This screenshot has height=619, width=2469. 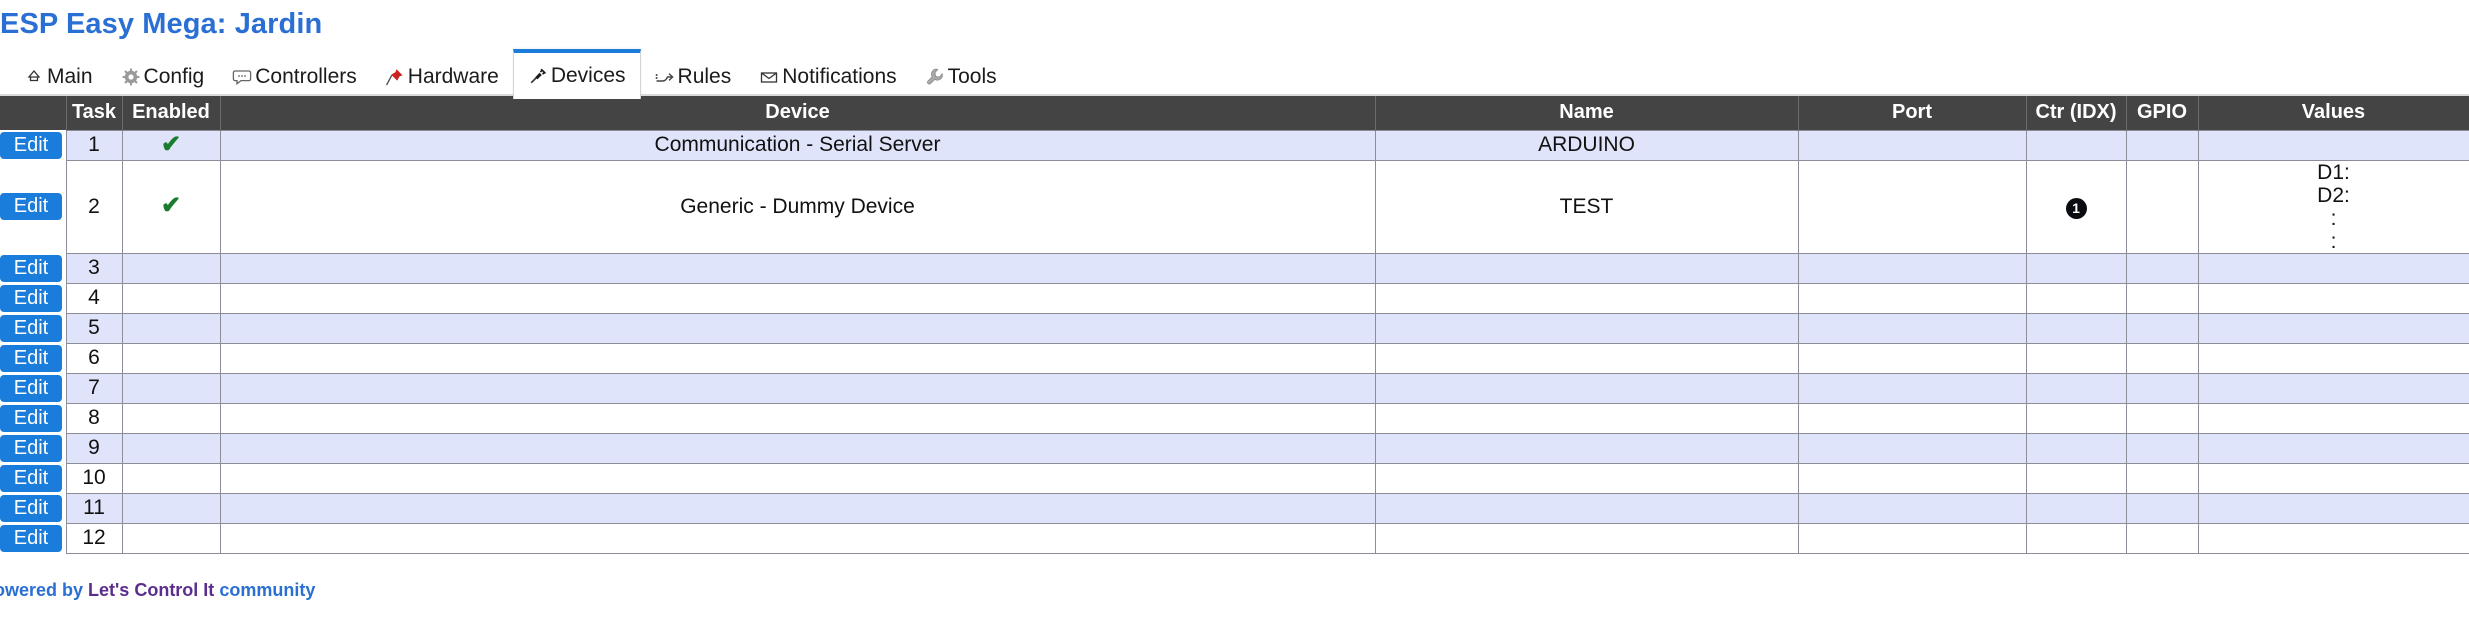 What do you see at coordinates (442, 77) in the screenshot?
I see `nav-tab-hardware: Hardware` at bounding box center [442, 77].